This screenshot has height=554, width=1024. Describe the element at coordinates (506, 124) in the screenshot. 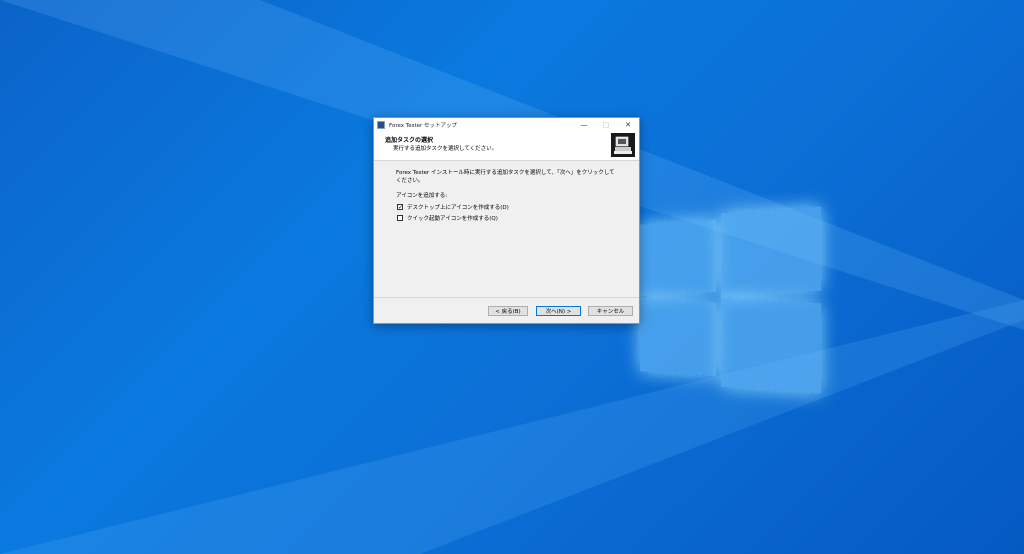

I see `title-bar: Forex Tester セットアップ — □ ✕` at that location.